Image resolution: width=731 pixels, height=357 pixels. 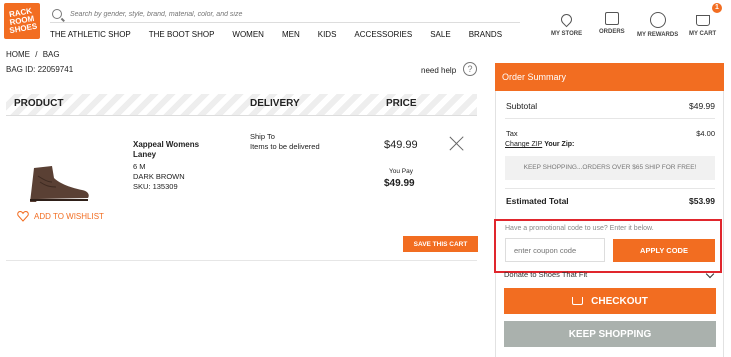 I want to click on estimated-total-label: Estimated Total, so click(x=537, y=201).